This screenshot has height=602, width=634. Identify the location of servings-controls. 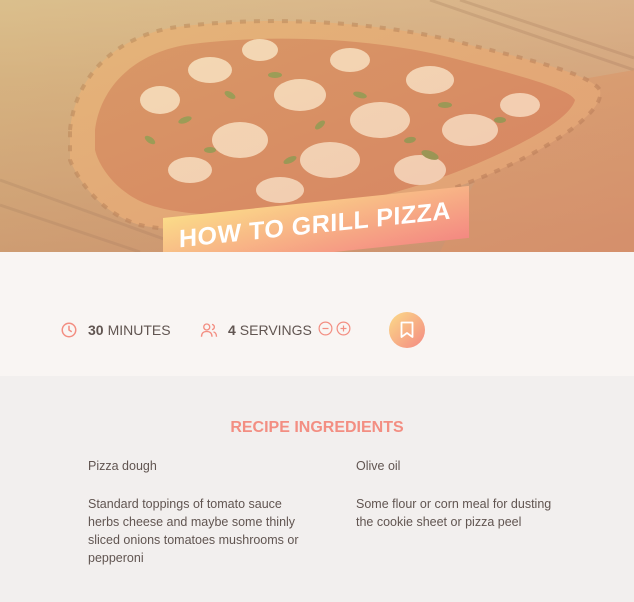
(334, 328).